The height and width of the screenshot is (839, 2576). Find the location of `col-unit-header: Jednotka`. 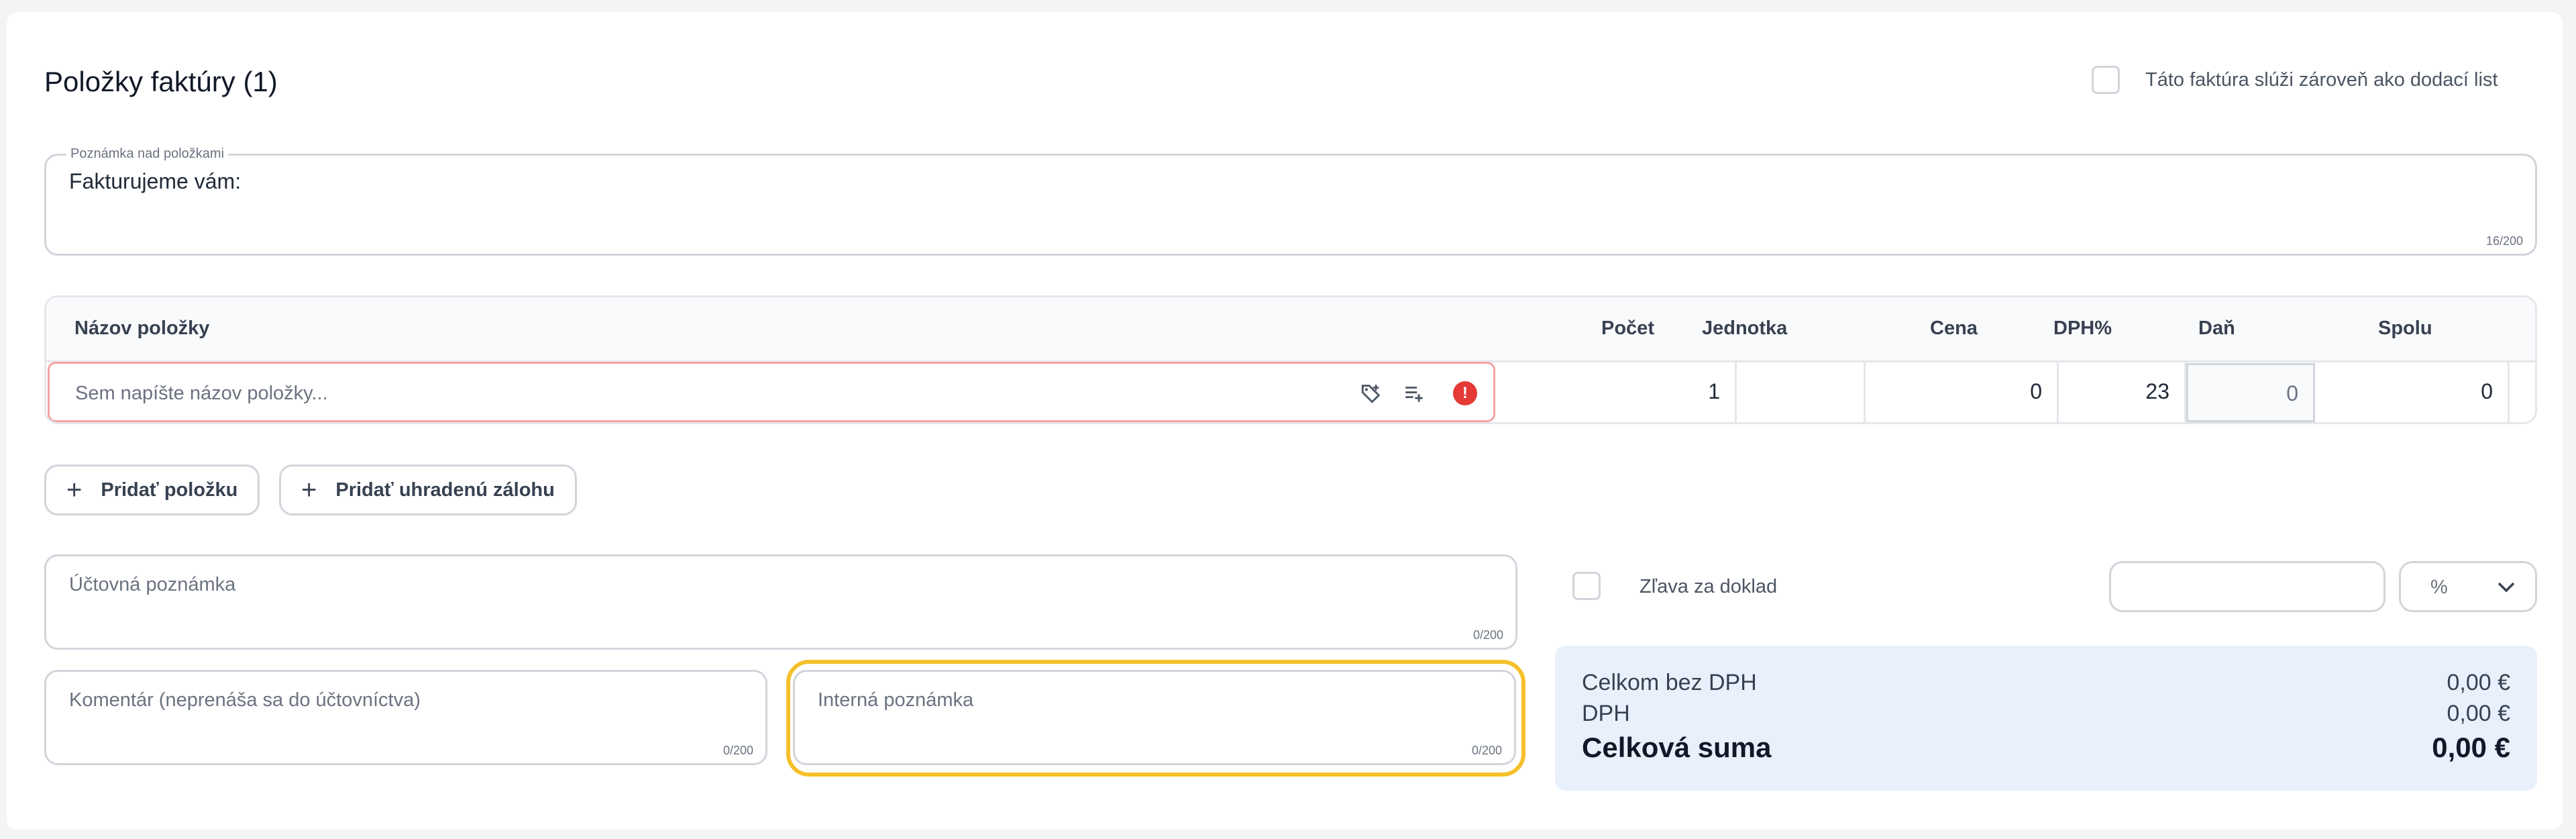

col-unit-header: Jednotka is located at coordinates (1745, 328).